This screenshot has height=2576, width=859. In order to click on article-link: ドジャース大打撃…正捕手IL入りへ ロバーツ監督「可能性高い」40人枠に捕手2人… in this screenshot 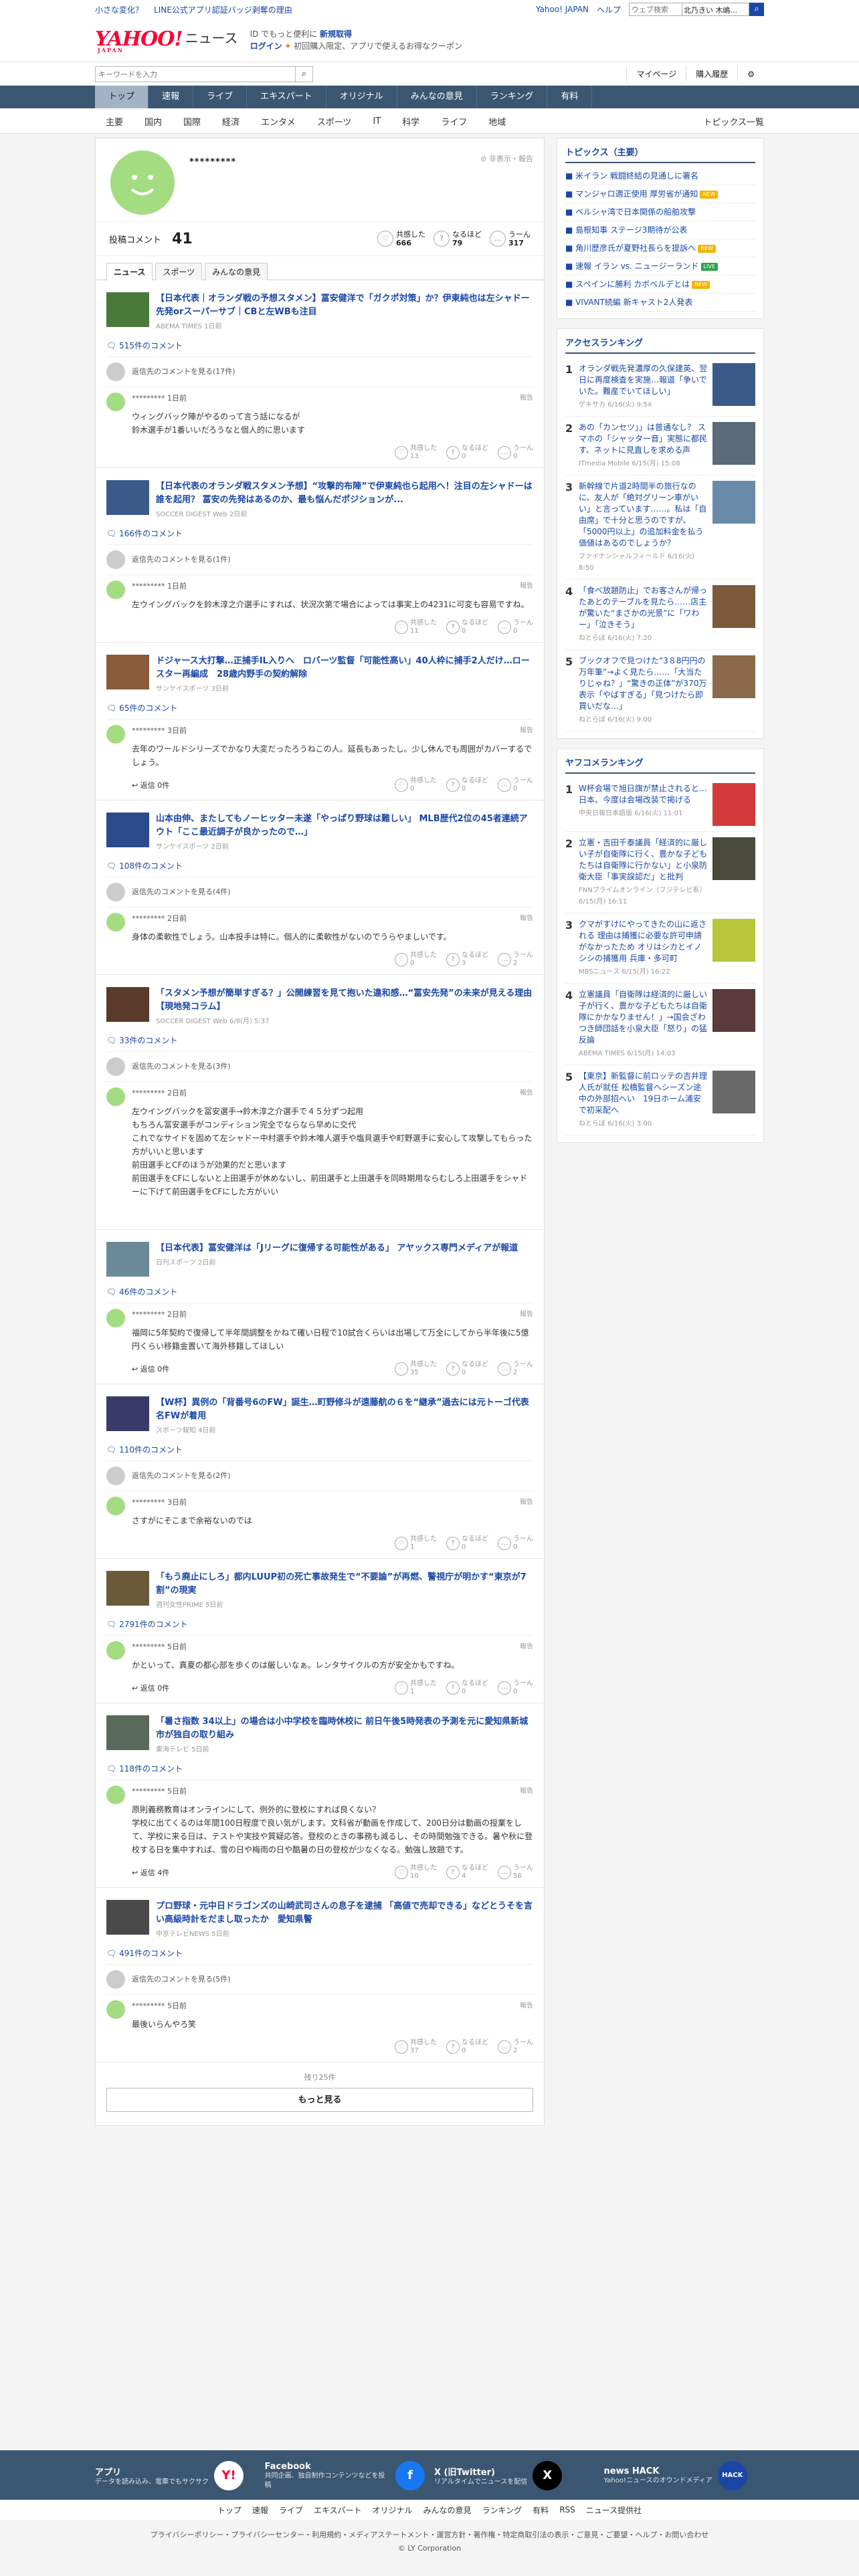, I will do `click(319, 671)`.